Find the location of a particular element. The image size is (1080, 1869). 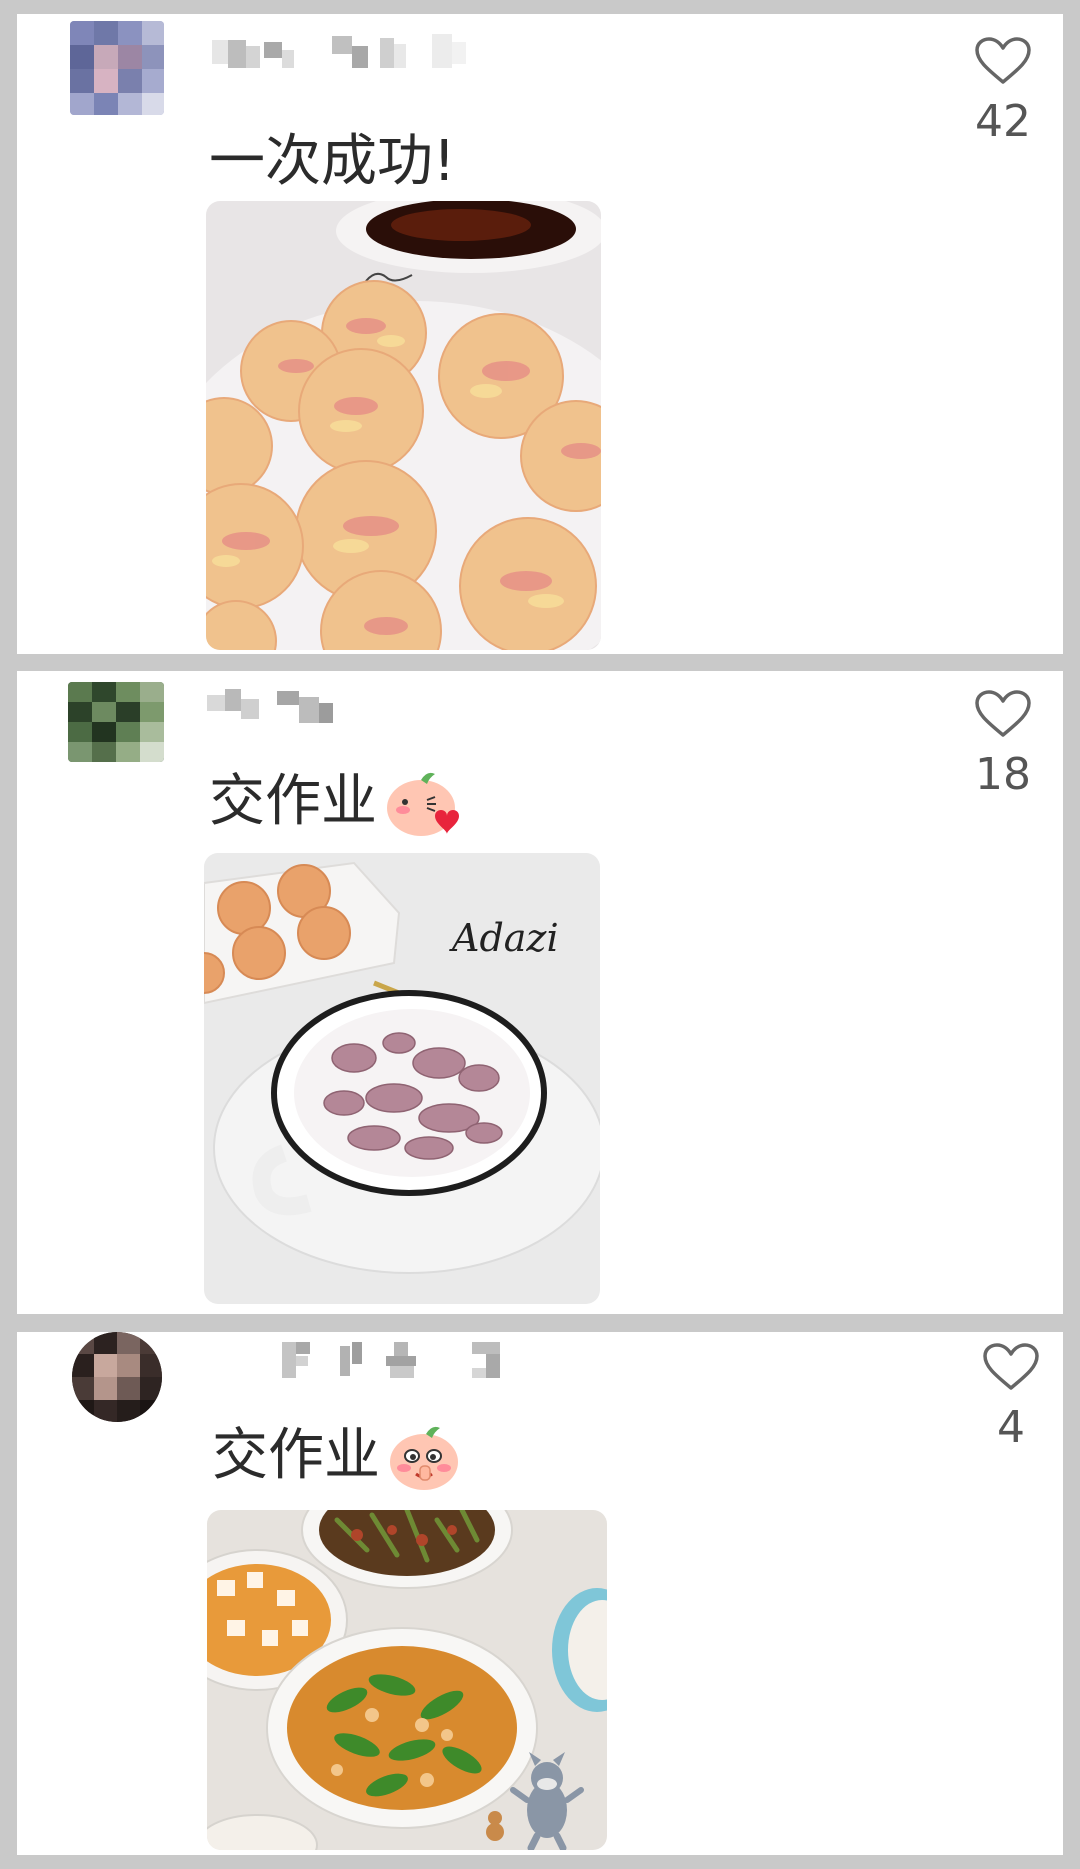

comment-photo: Adazi is located at coordinates (402, 1078).